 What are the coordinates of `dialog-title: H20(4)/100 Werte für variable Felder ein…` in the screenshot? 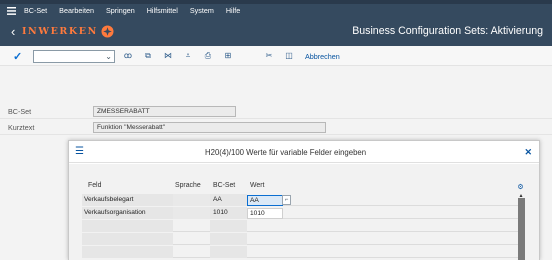 It's located at (286, 152).